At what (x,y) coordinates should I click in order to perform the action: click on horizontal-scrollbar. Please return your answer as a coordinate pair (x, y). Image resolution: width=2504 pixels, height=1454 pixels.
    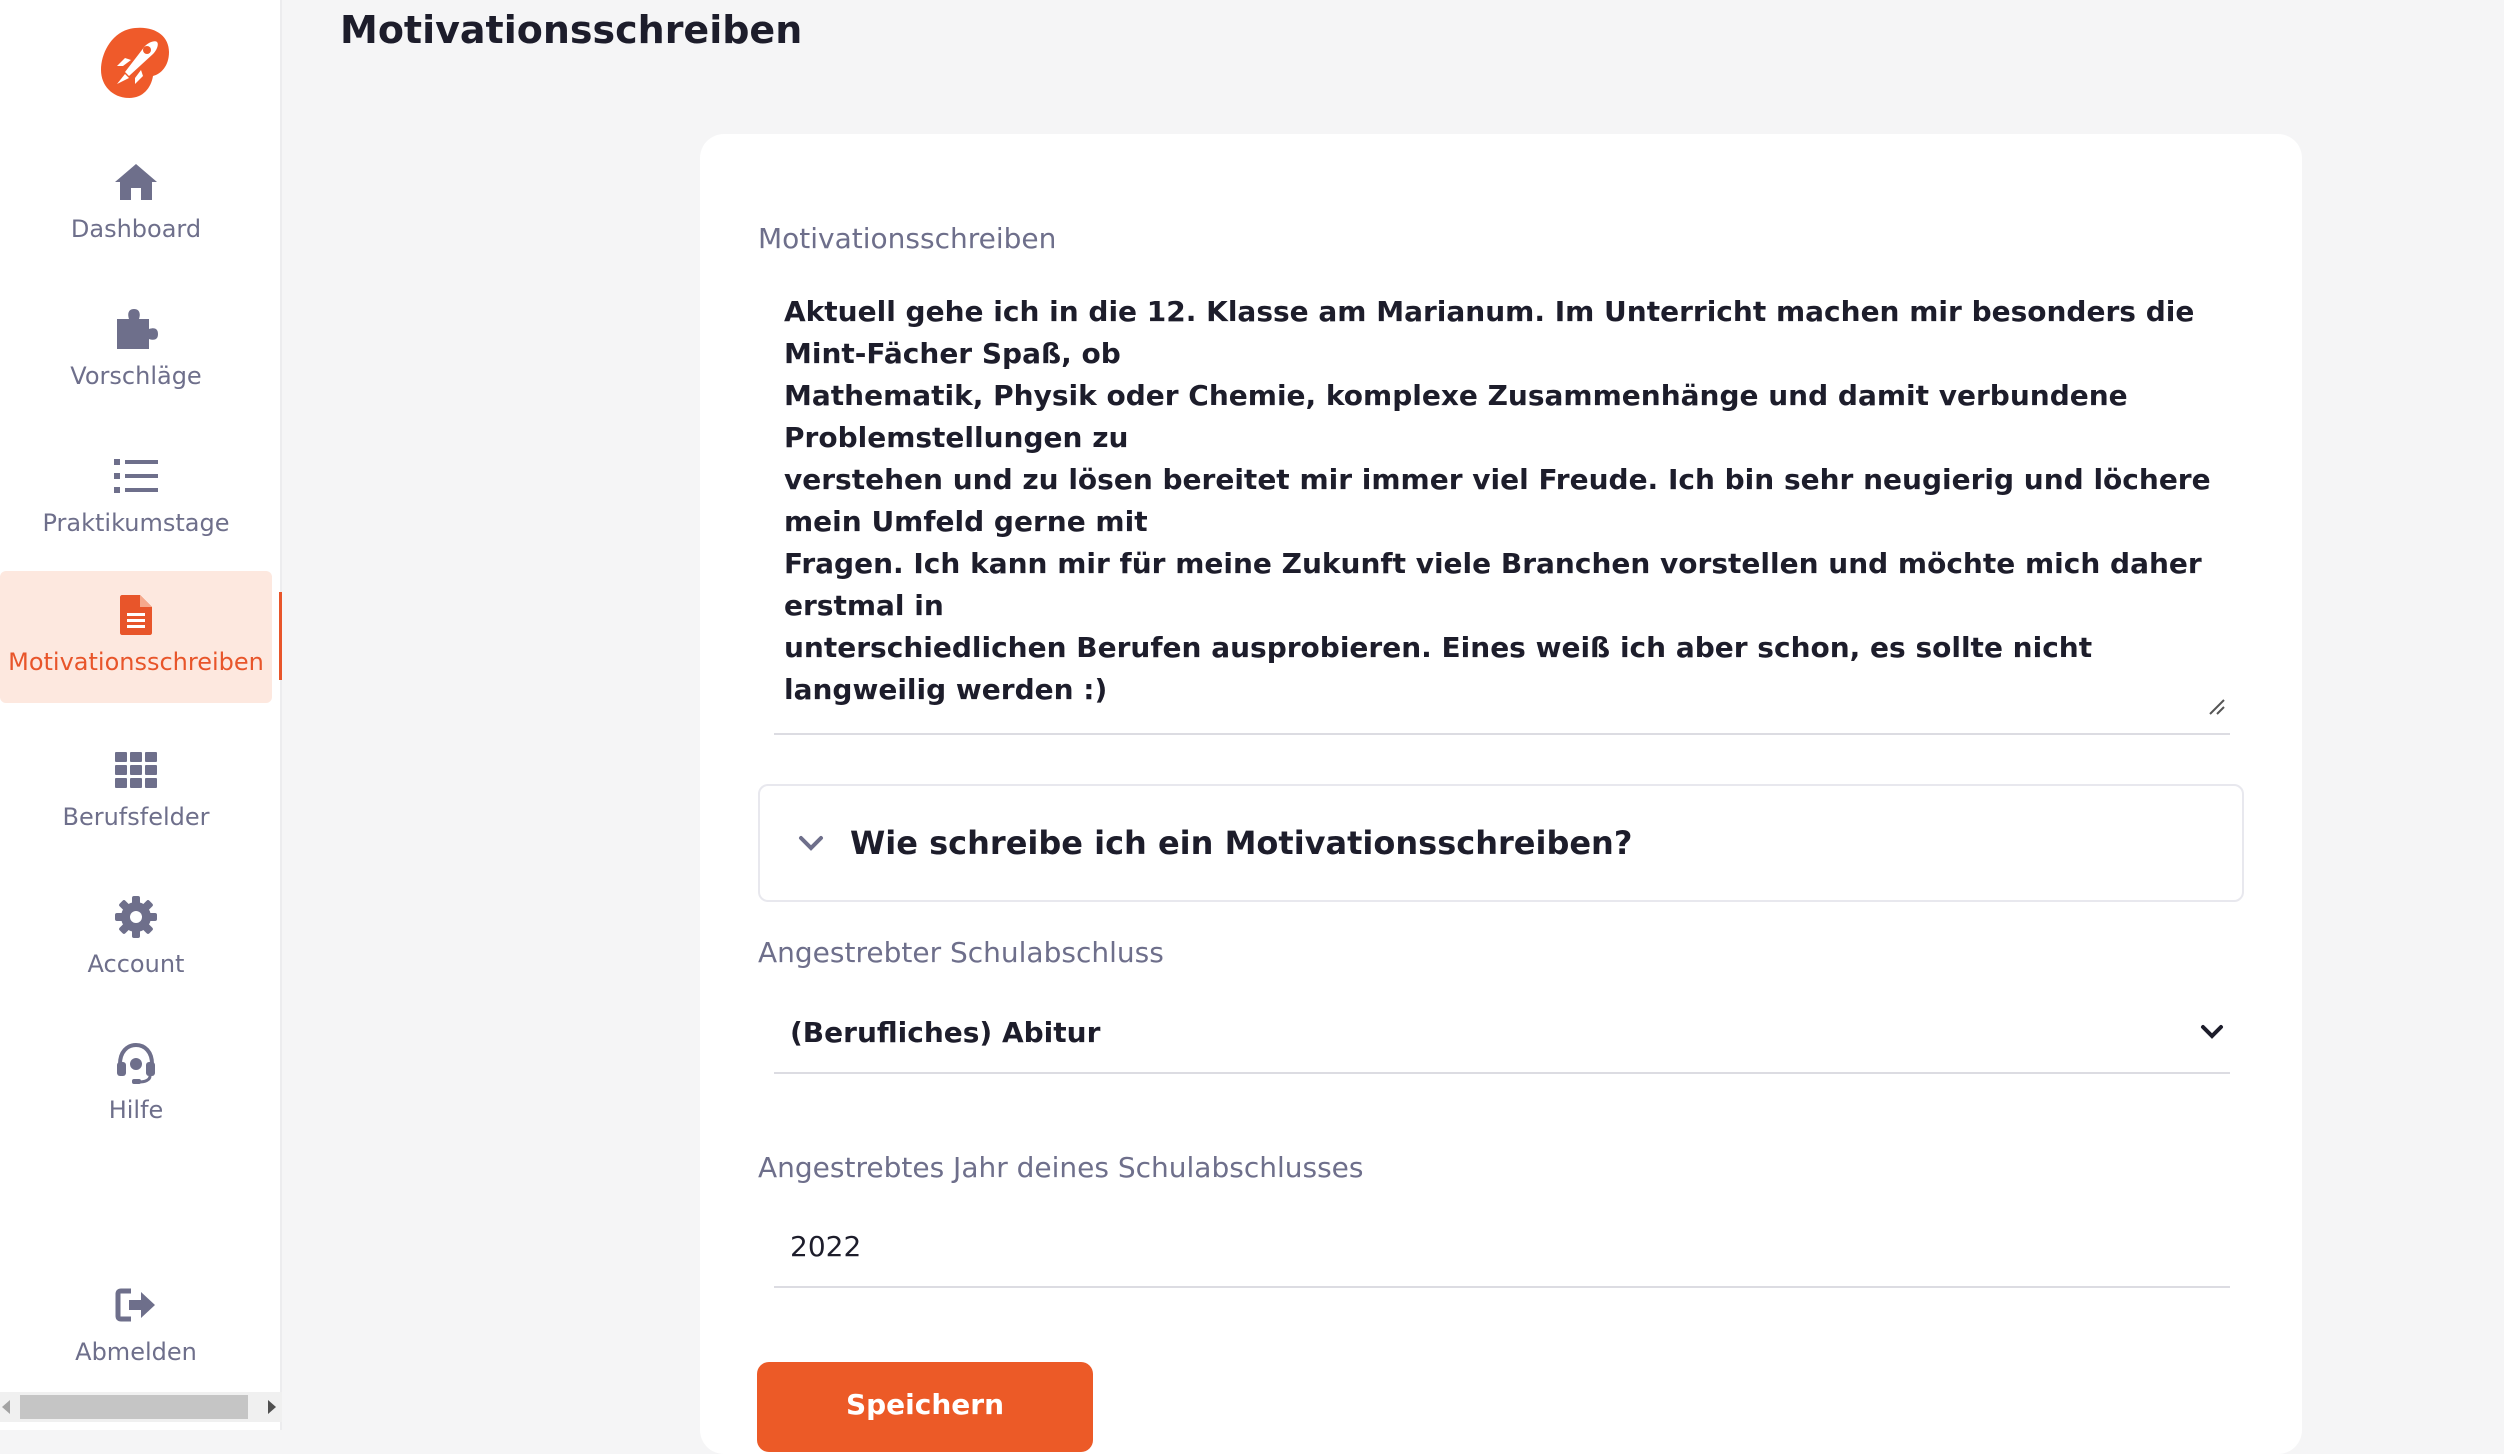
    Looking at the image, I should click on (141, 1407).